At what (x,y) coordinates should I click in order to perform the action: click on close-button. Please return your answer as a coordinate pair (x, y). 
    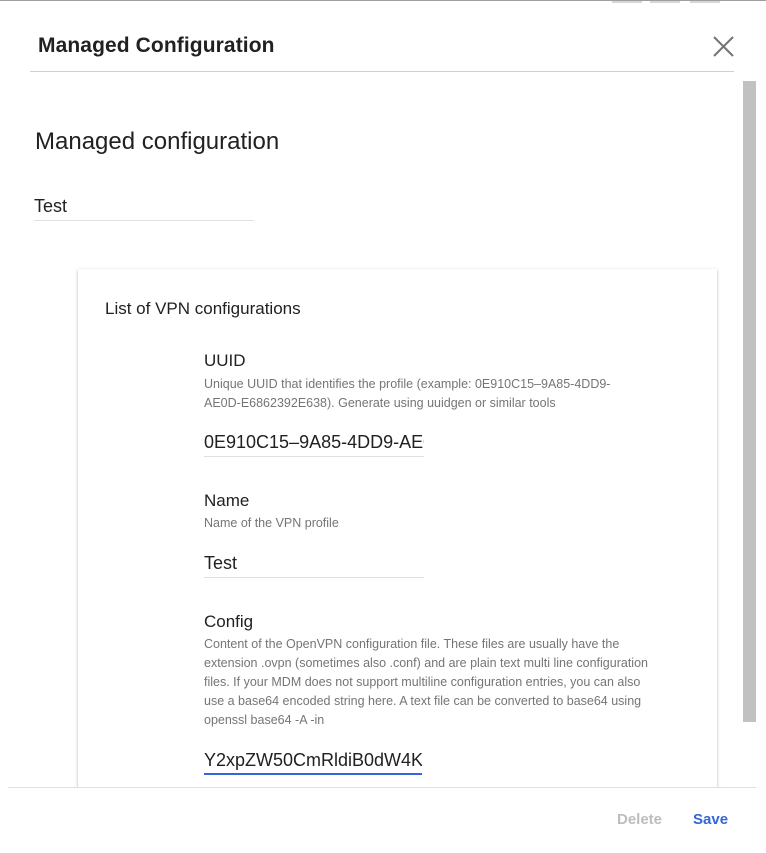
    Looking at the image, I should click on (724, 47).